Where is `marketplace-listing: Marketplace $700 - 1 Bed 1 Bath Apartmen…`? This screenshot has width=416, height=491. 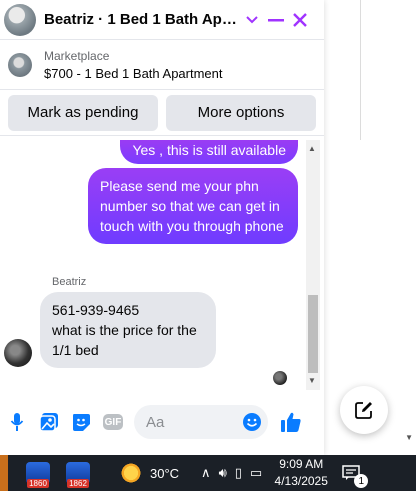
marketplace-listing: Marketplace $700 - 1 Bed 1 Bath Apartmen… is located at coordinates (162, 65).